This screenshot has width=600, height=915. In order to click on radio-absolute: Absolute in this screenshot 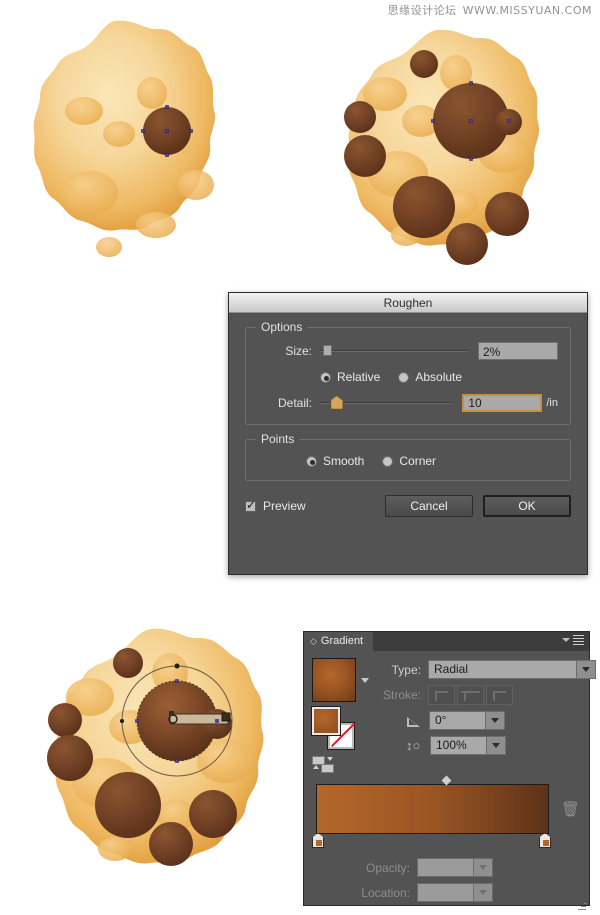, I will do `click(430, 377)`.